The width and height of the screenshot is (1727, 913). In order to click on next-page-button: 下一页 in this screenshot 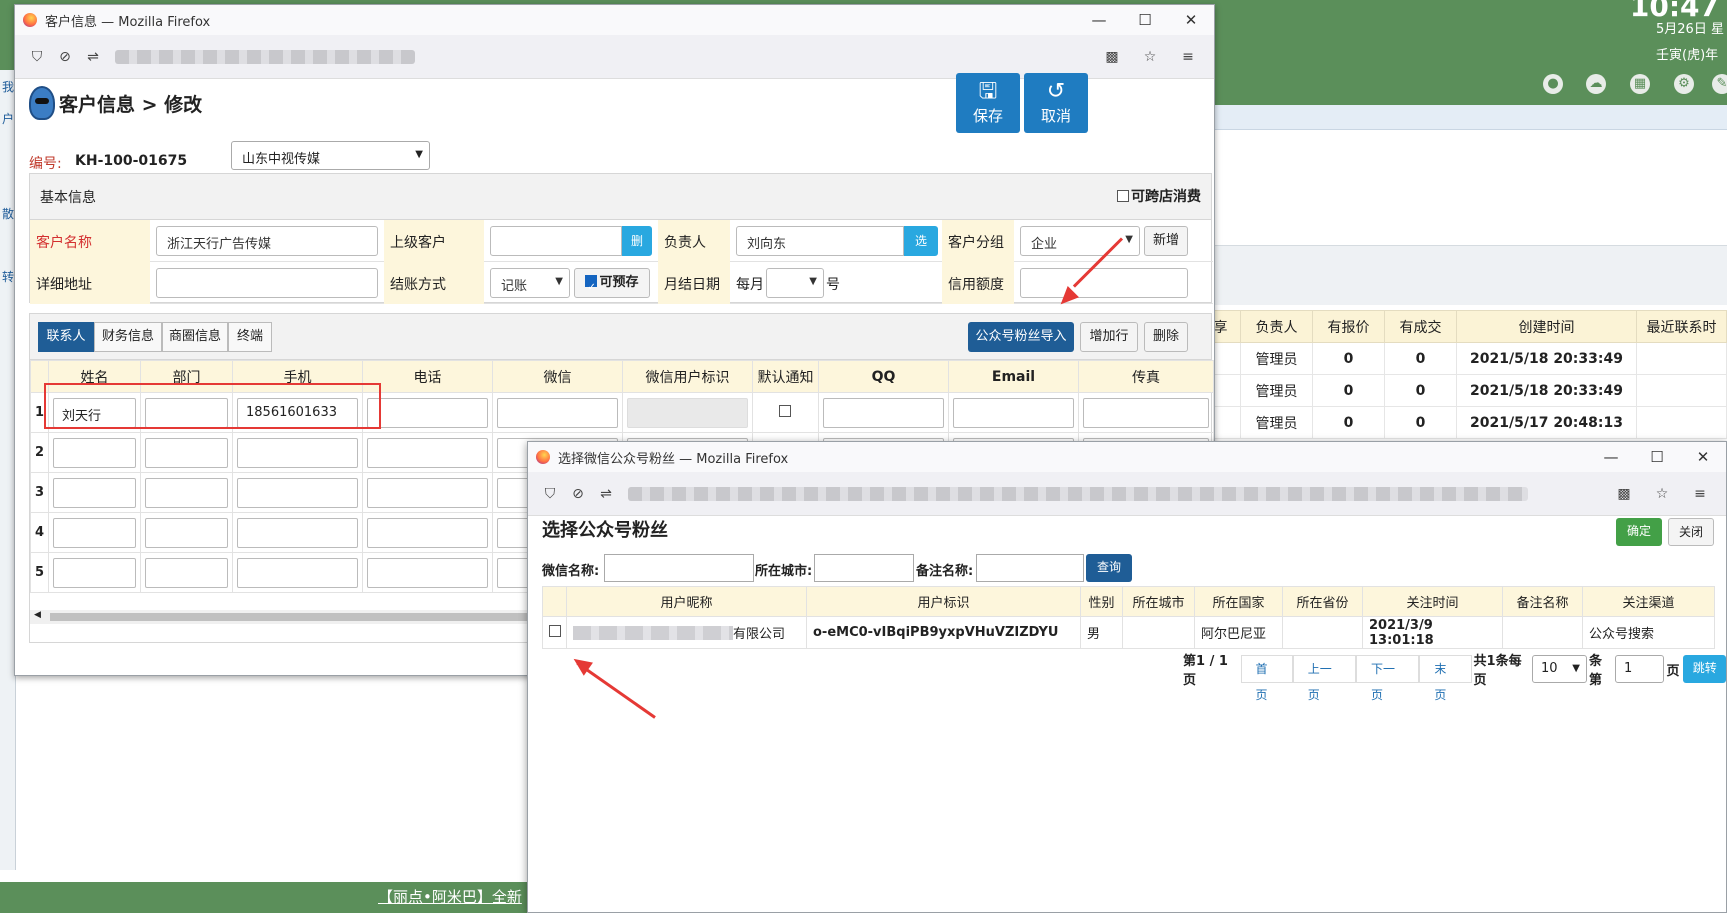, I will do `click(1388, 678)`.